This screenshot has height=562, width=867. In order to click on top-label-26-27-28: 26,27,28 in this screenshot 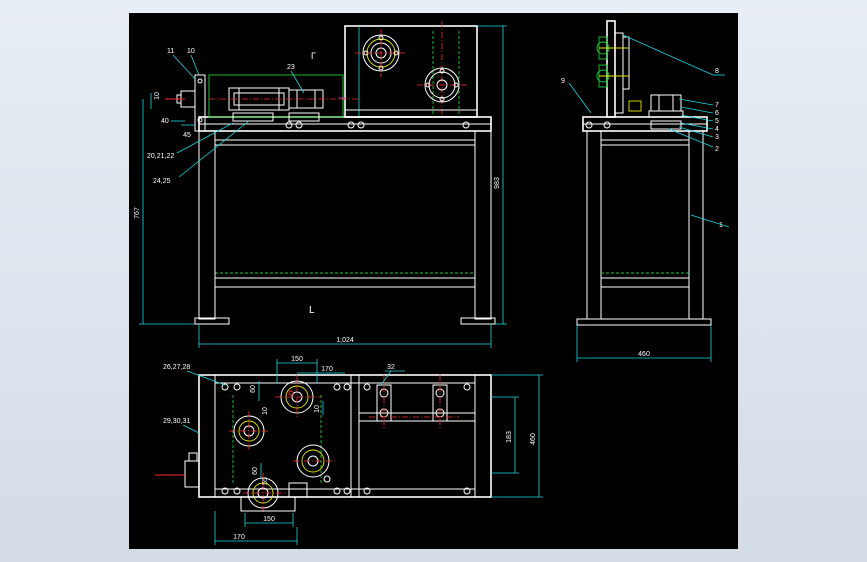, I will do `click(176, 367)`.